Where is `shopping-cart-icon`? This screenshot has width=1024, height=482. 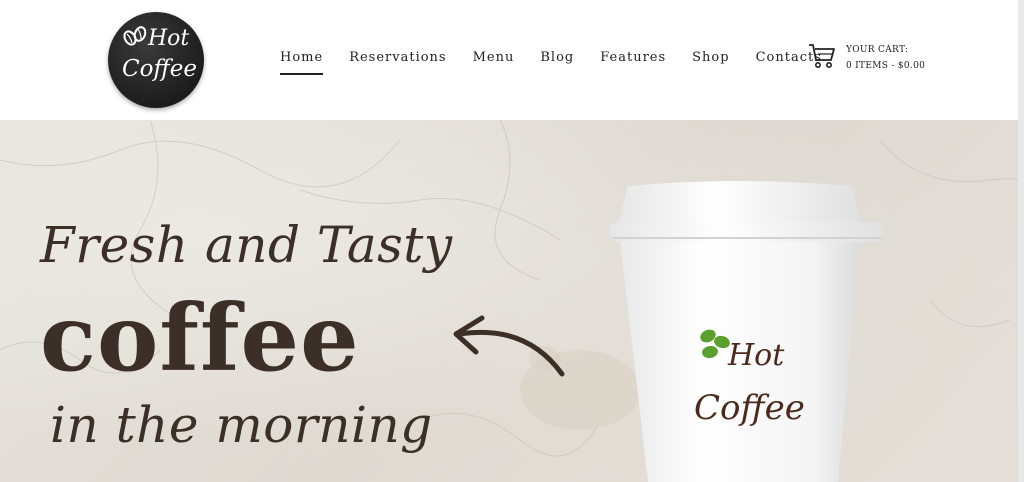
shopping-cart-icon is located at coordinates (822, 56).